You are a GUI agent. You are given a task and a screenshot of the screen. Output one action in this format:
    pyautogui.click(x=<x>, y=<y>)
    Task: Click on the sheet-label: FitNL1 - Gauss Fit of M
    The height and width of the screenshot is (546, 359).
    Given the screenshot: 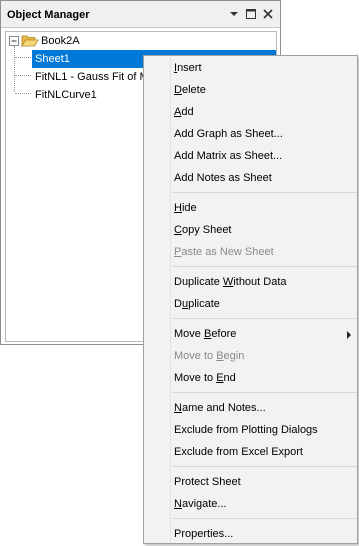 What is the action you would take?
    pyautogui.click(x=92, y=77)
    